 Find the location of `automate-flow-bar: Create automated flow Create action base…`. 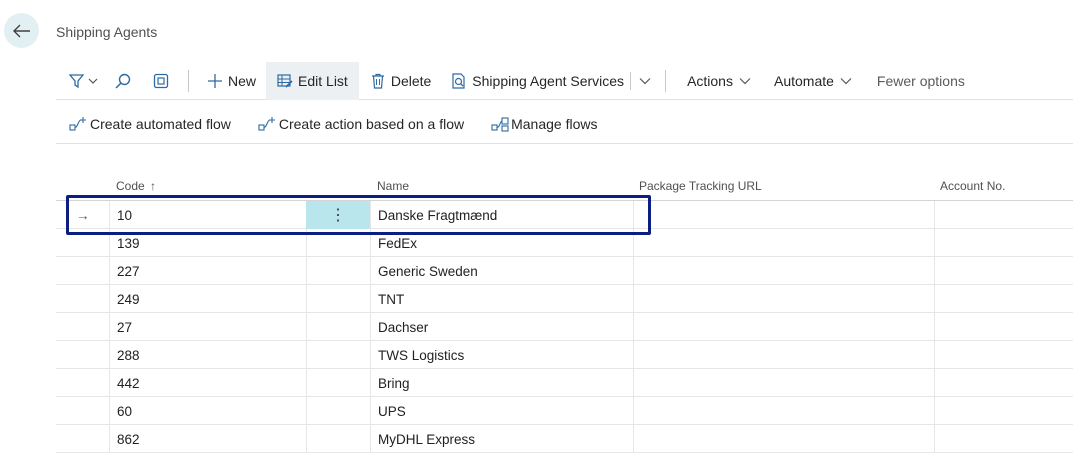

automate-flow-bar: Create automated flow Create action base… is located at coordinates (564, 124).